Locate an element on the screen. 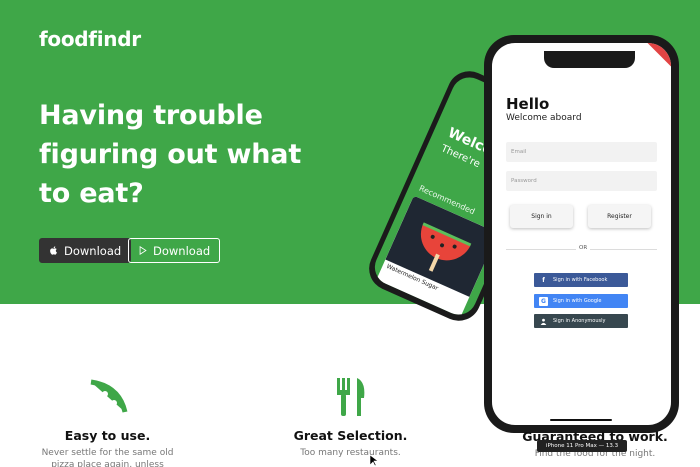  play-store-download-button: Download is located at coordinates (174, 250).